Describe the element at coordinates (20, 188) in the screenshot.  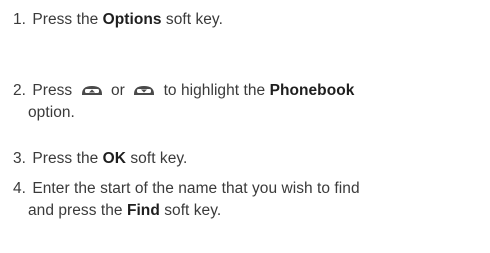
I see `step-number: 4.` at that location.